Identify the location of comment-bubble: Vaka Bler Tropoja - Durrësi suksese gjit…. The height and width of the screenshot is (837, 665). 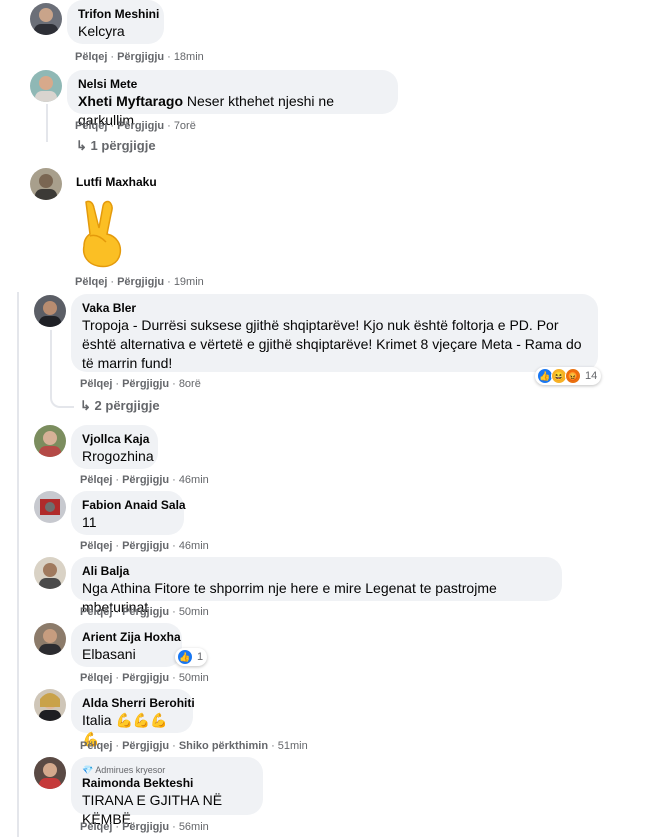
(334, 333).